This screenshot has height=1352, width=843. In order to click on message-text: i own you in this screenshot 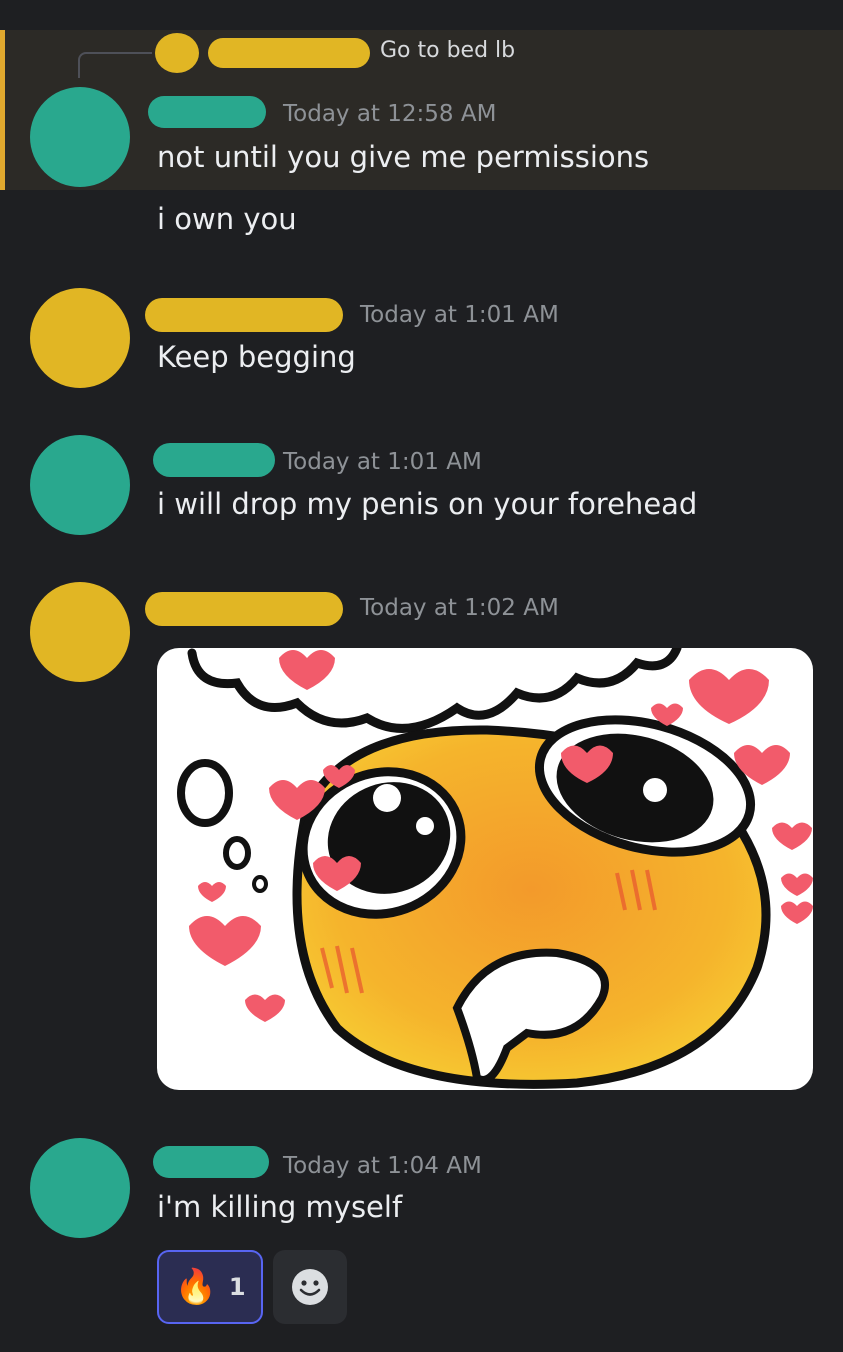, I will do `click(227, 219)`.